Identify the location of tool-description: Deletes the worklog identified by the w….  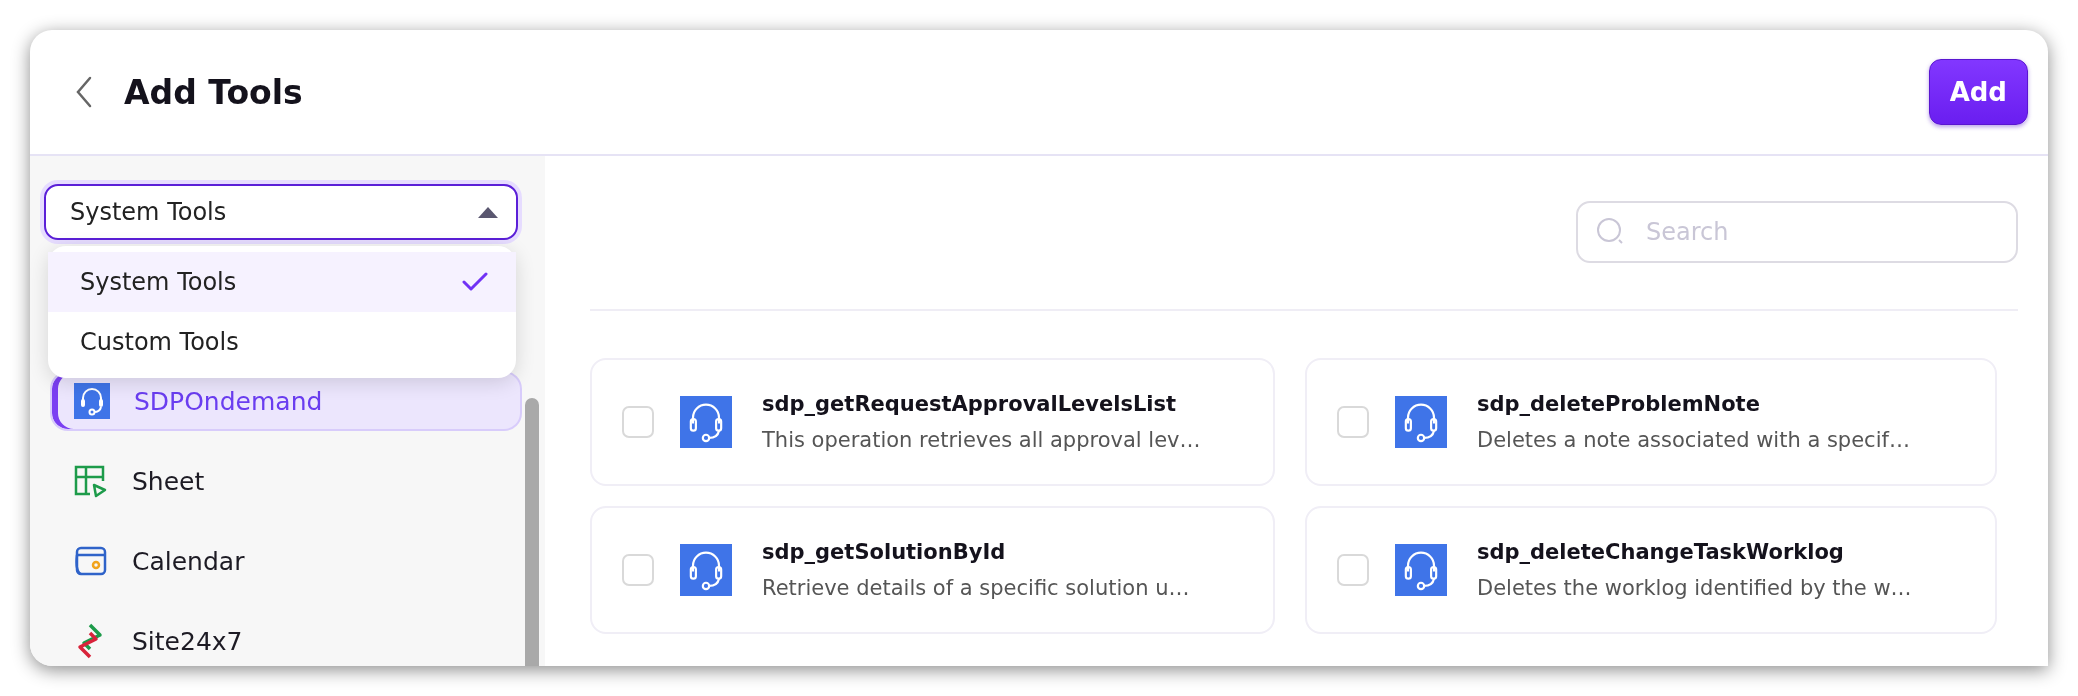
(1694, 588).